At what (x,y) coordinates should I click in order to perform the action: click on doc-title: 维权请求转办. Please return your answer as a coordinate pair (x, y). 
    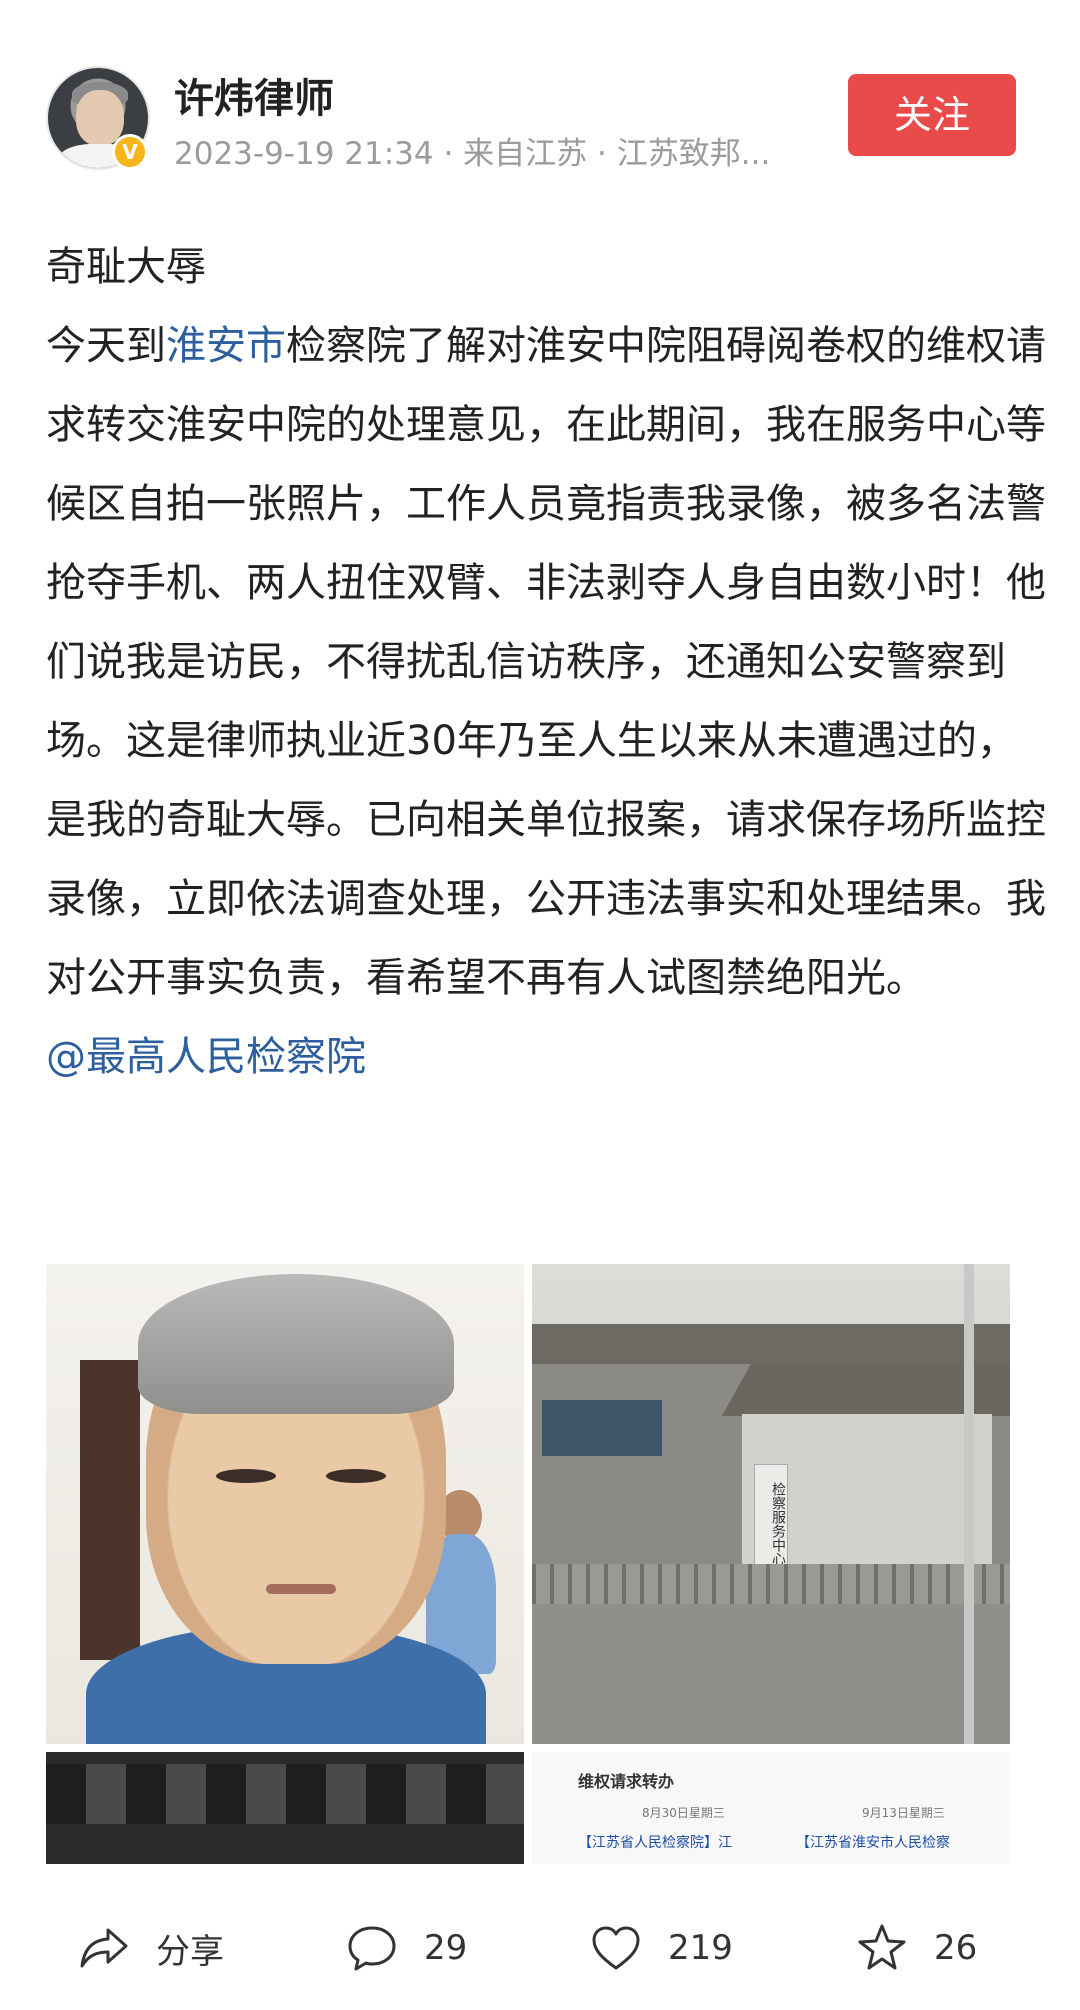
    Looking at the image, I should click on (626, 1781).